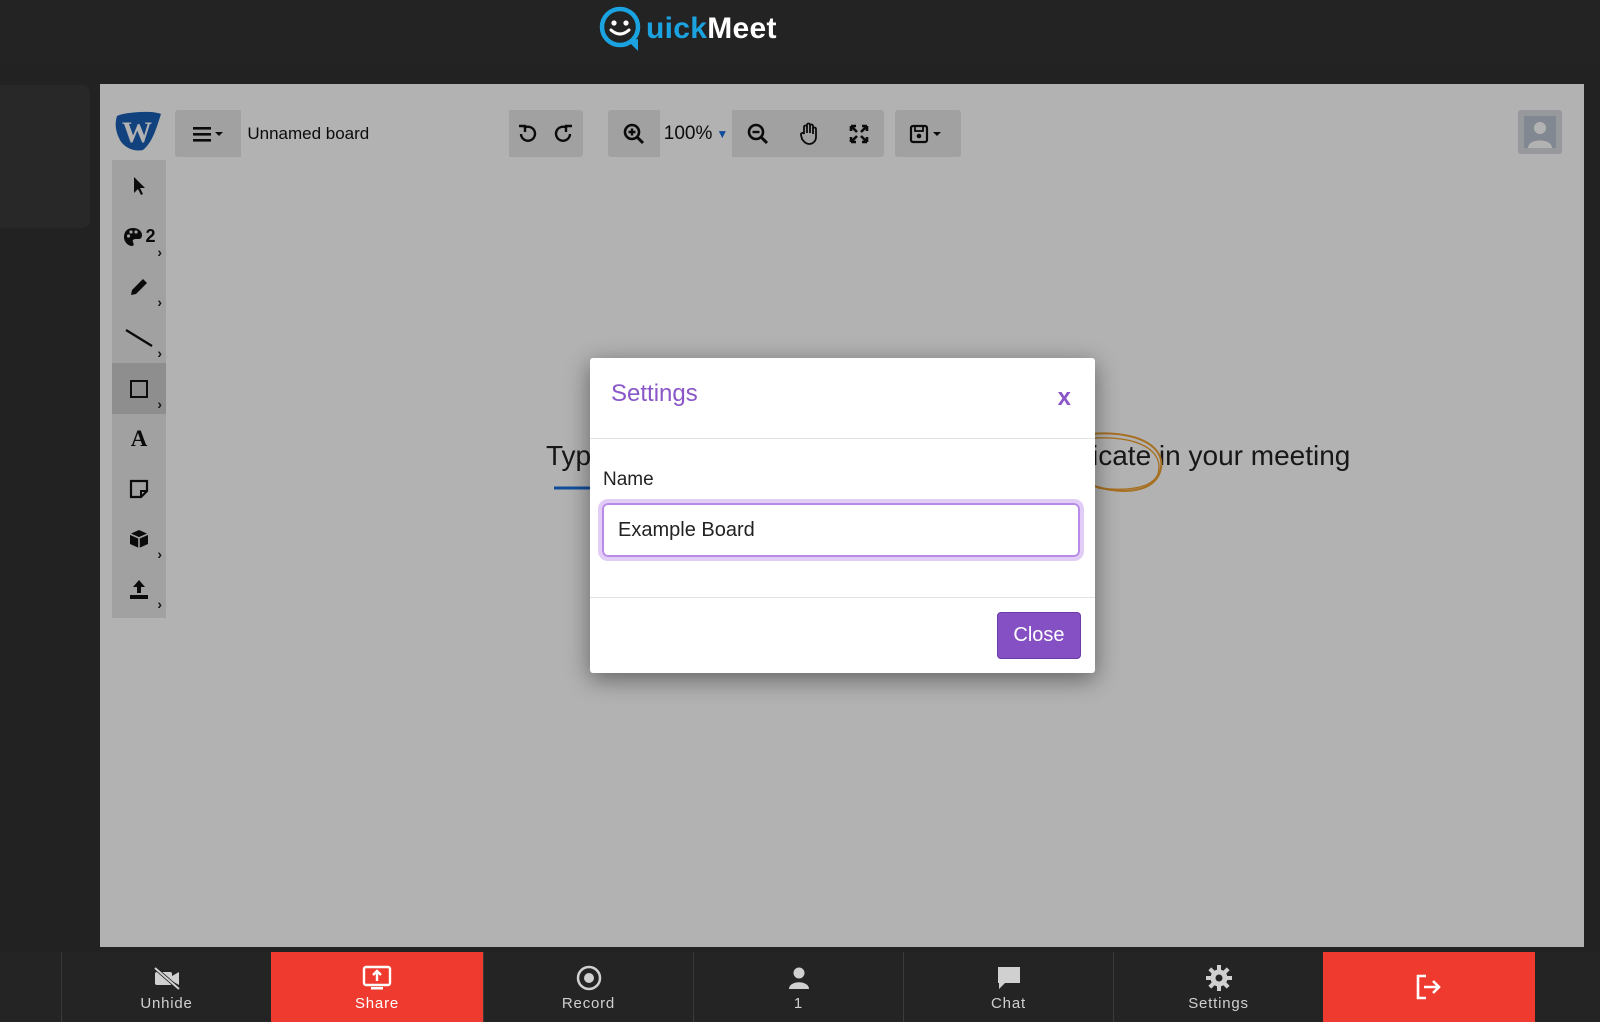 This screenshot has width=1600, height=1022. I want to click on record-button: Record, so click(588, 987).